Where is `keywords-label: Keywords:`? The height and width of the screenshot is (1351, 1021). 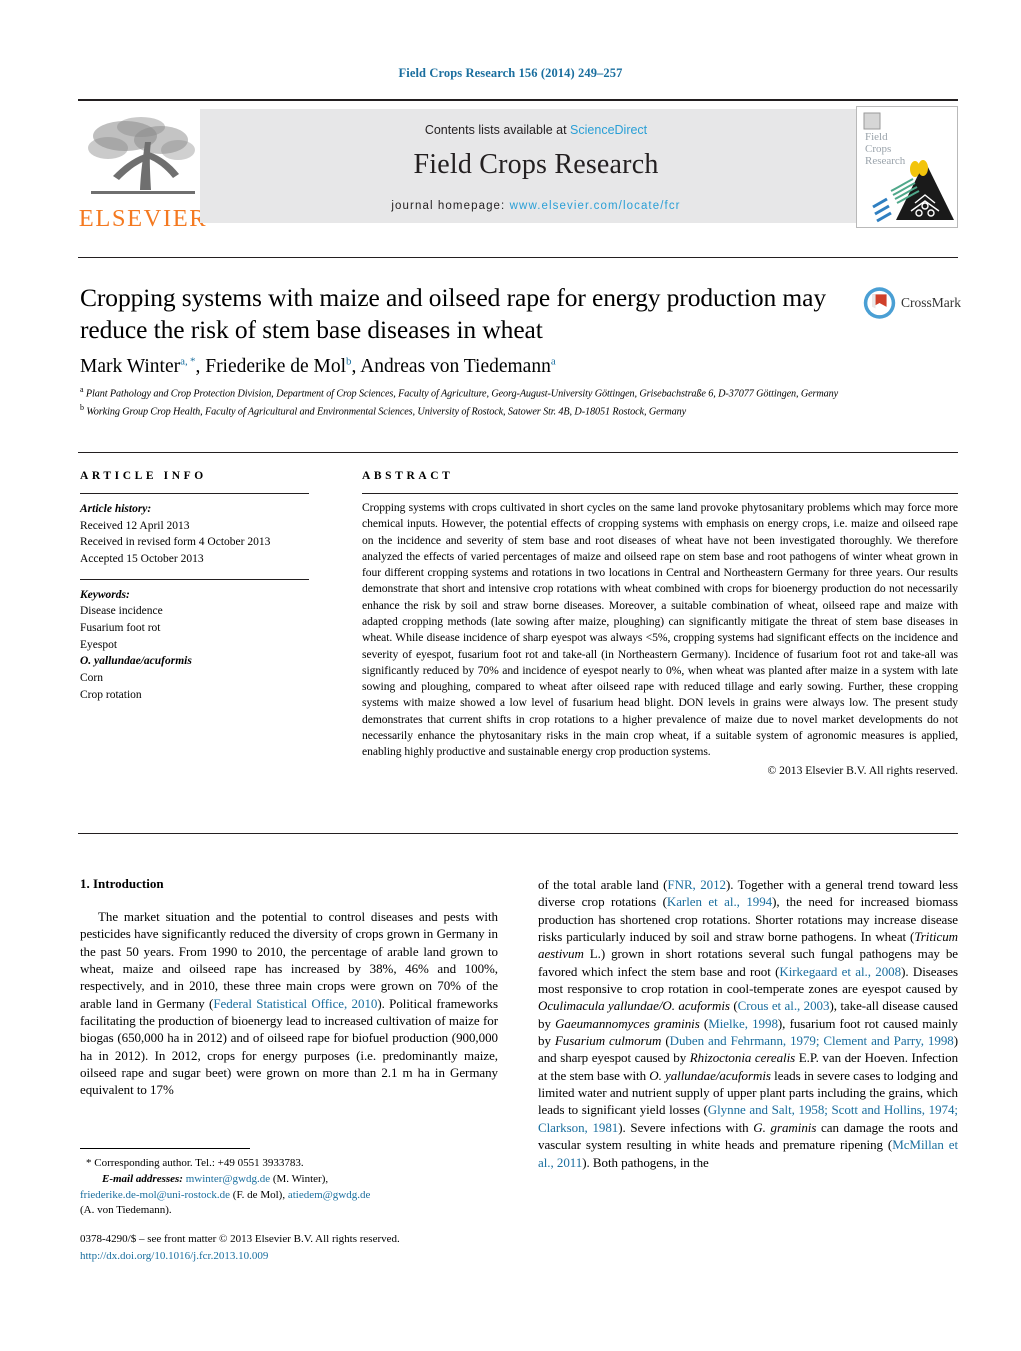
keywords-label: Keywords: is located at coordinates (105, 594).